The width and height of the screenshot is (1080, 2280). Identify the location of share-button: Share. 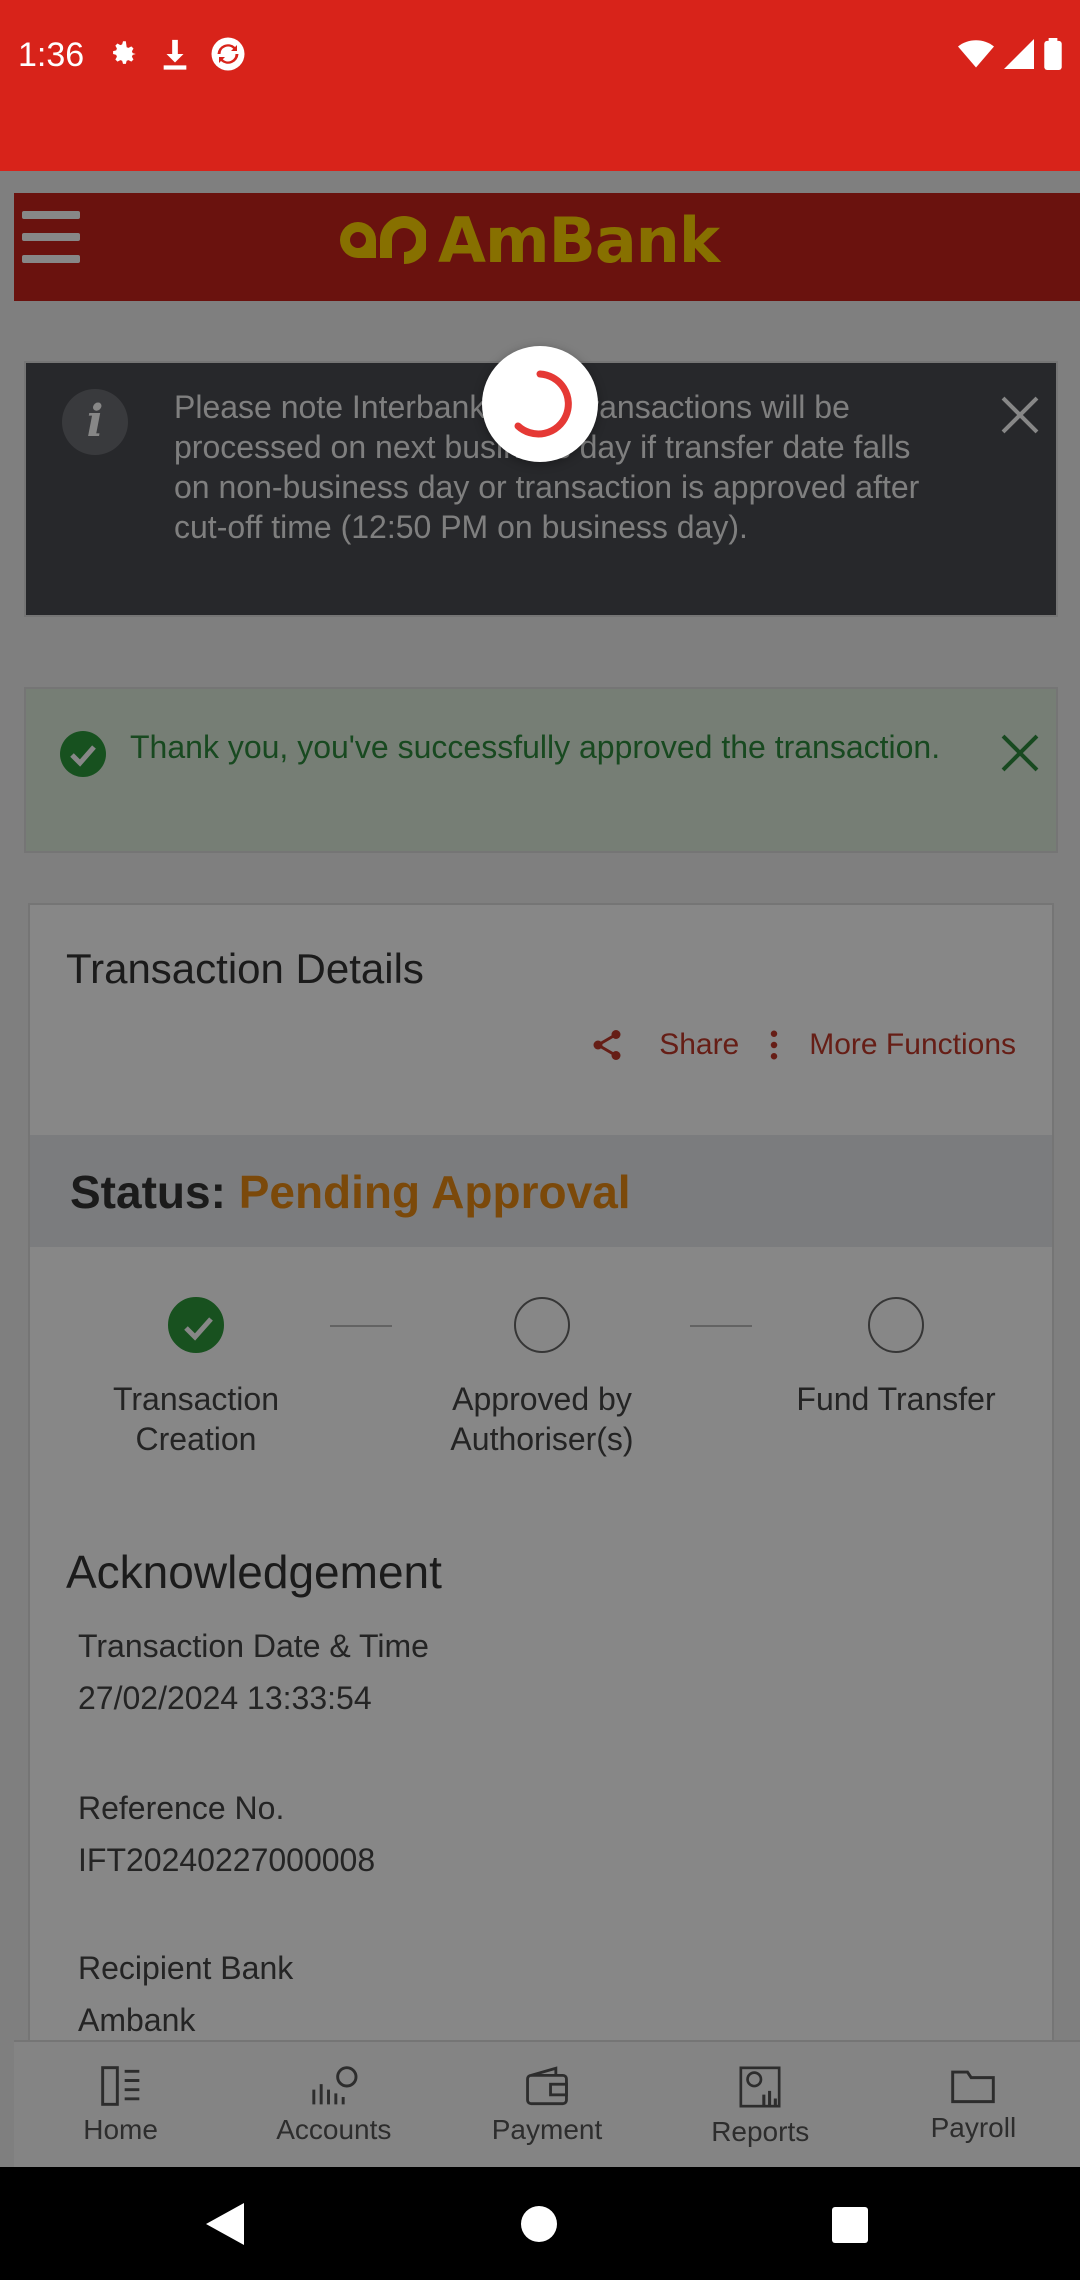
(664, 1045).